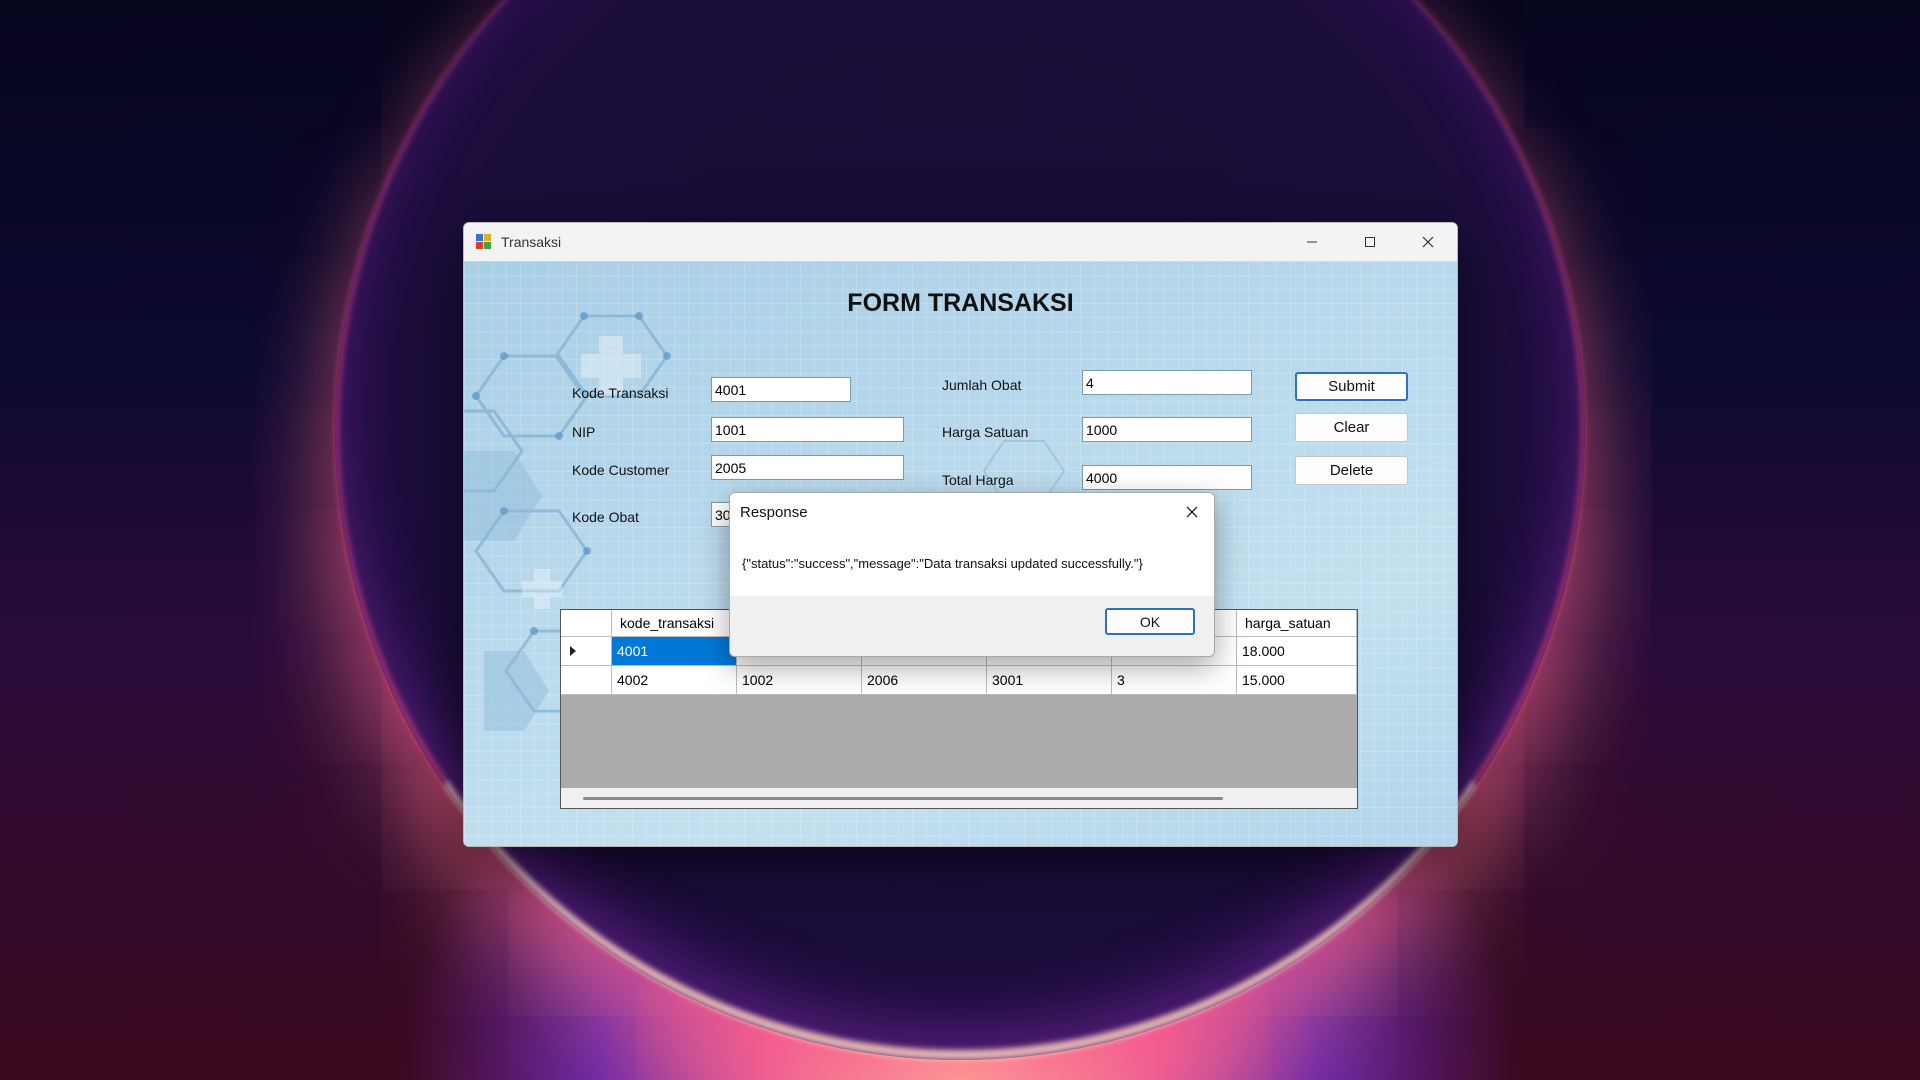 The height and width of the screenshot is (1080, 1920). Describe the element at coordinates (1351, 427) in the screenshot. I see `clear-button: Clear` at that location.